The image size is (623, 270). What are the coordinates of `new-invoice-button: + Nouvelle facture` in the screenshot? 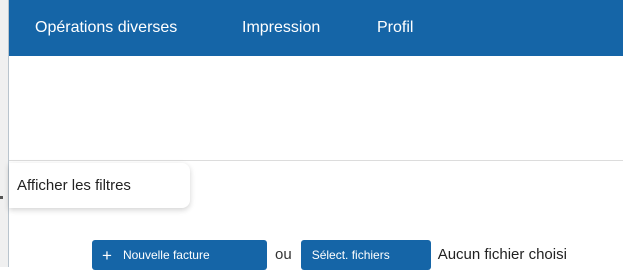 It's located at (179, 255).